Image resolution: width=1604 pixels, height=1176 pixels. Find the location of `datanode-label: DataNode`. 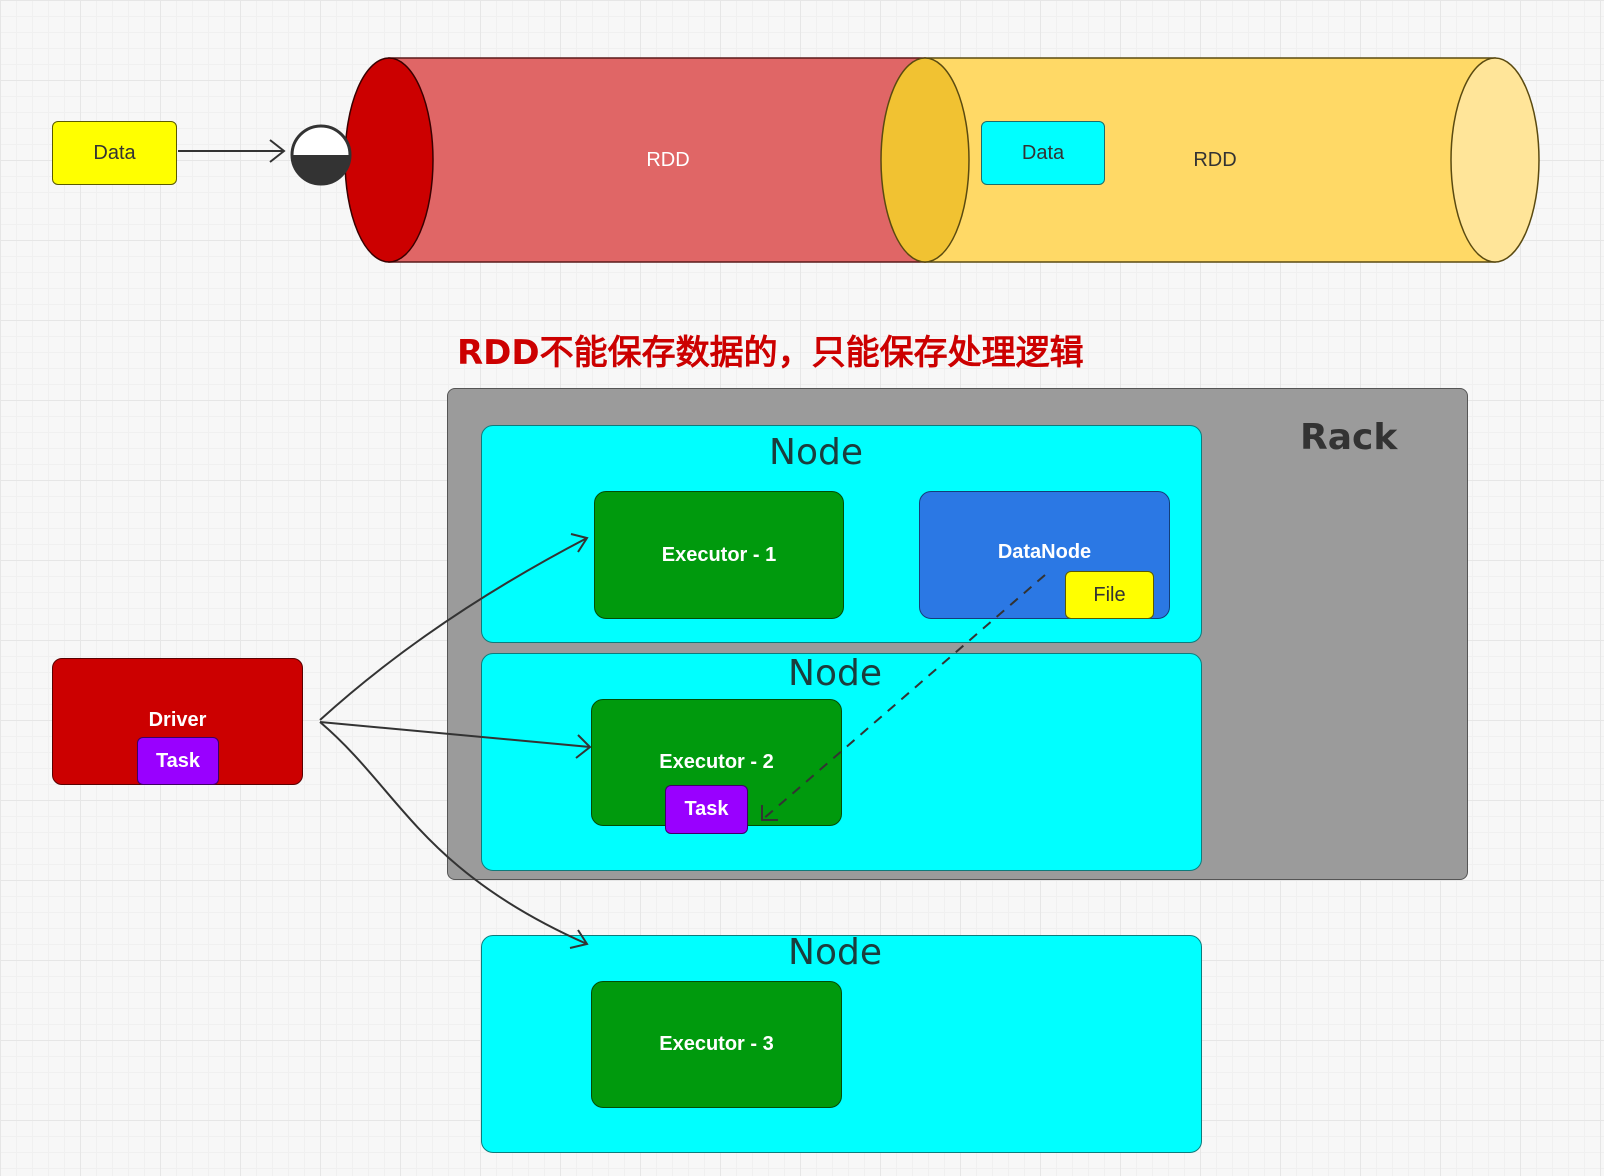

datanode-label: DataNode is located at coordinates (1044, 551).